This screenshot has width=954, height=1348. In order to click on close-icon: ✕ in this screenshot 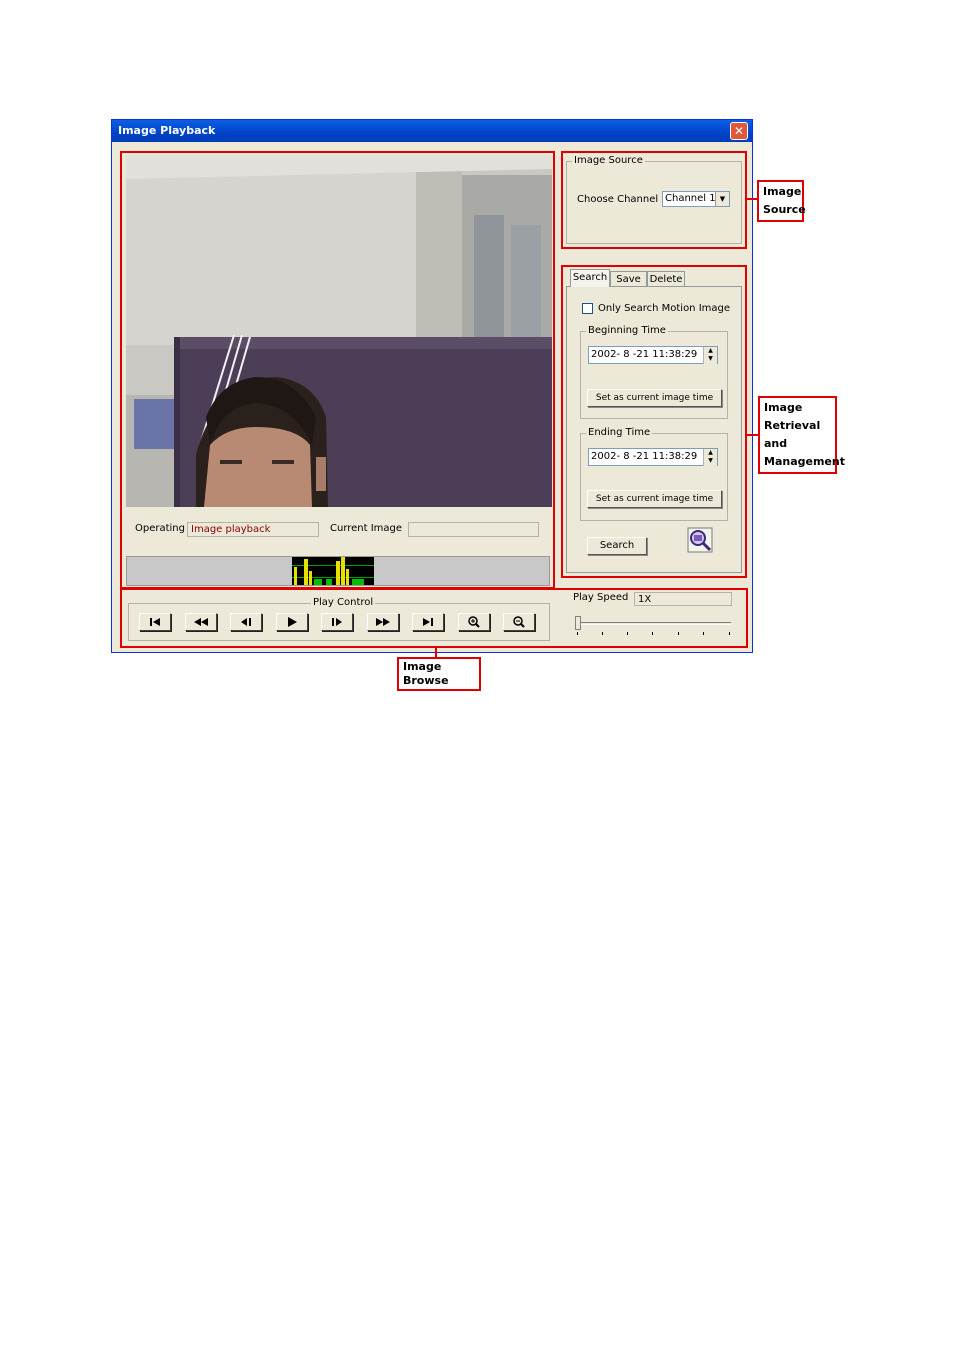, I will do `click(739, 131)`.